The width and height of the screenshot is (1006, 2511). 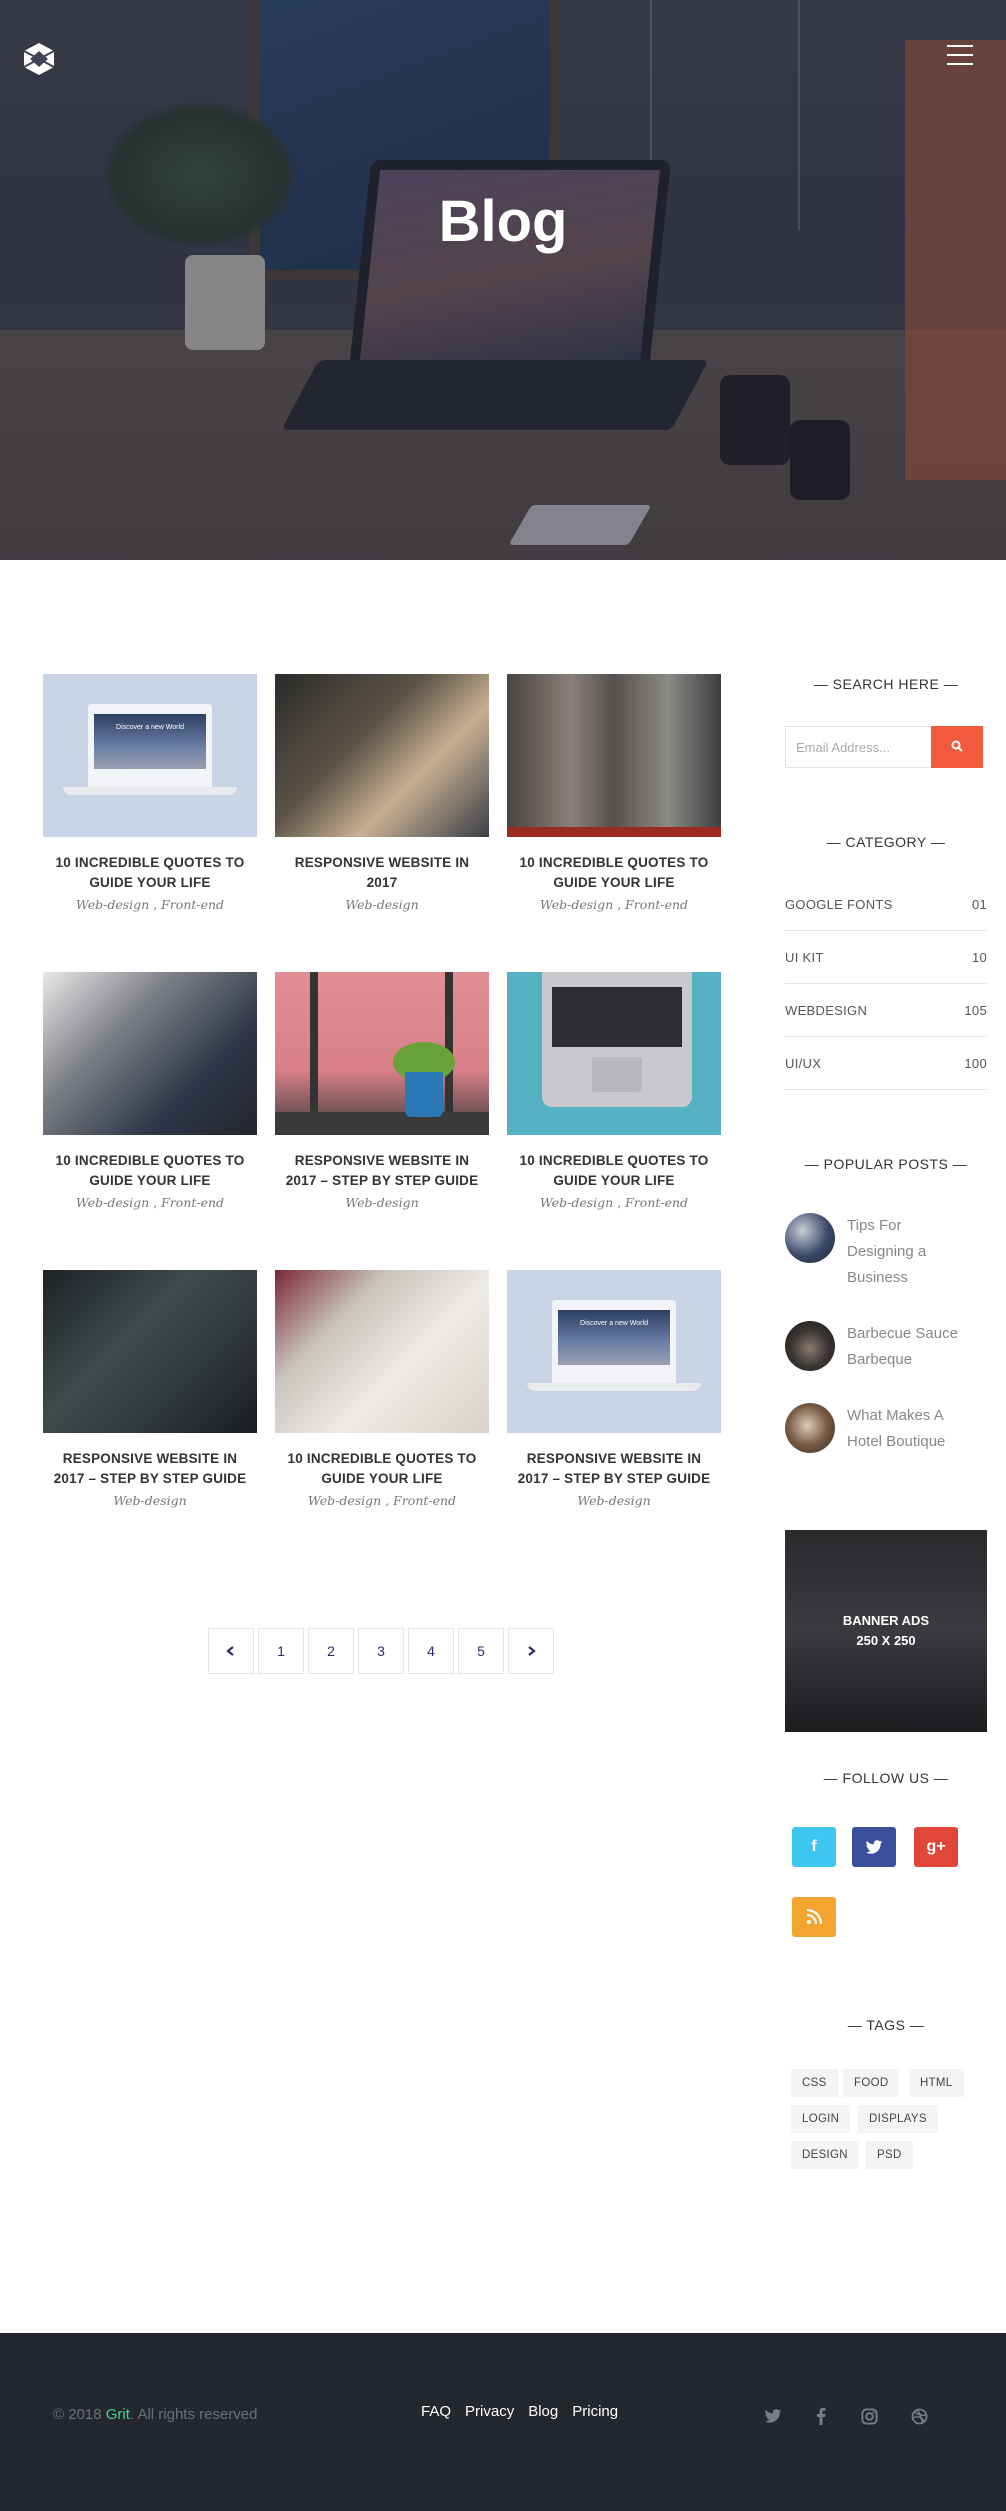 What do you see at coordinates (975, 1010) in the screenshot?
I see `category-count: 105` at bounding box center [975, 1010].